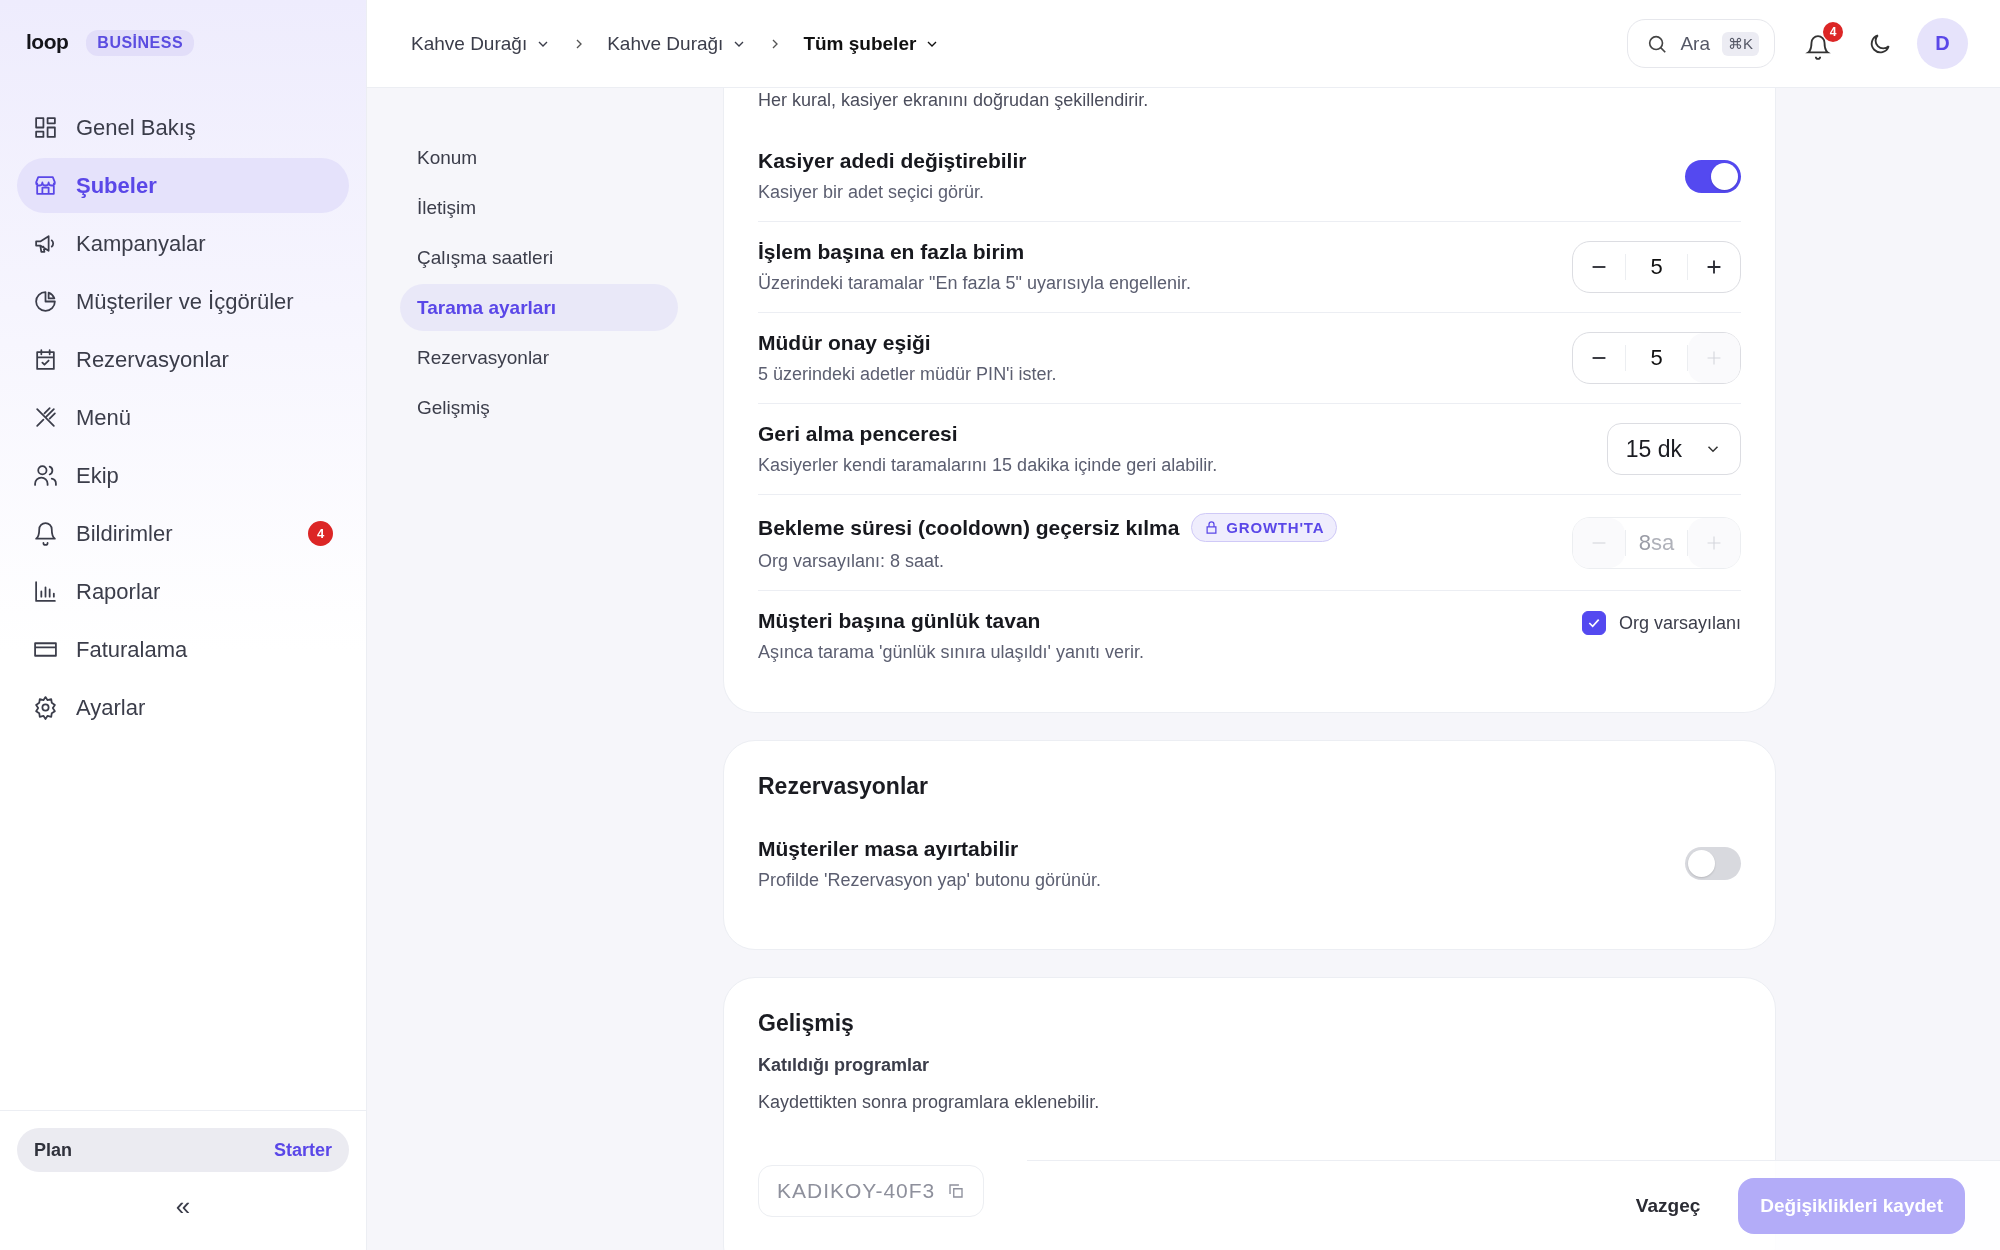 Image resolution: width=2000 pixels, height=1250 pixels. I want to click on sidebar-item: Ekip, so click(183, 475).